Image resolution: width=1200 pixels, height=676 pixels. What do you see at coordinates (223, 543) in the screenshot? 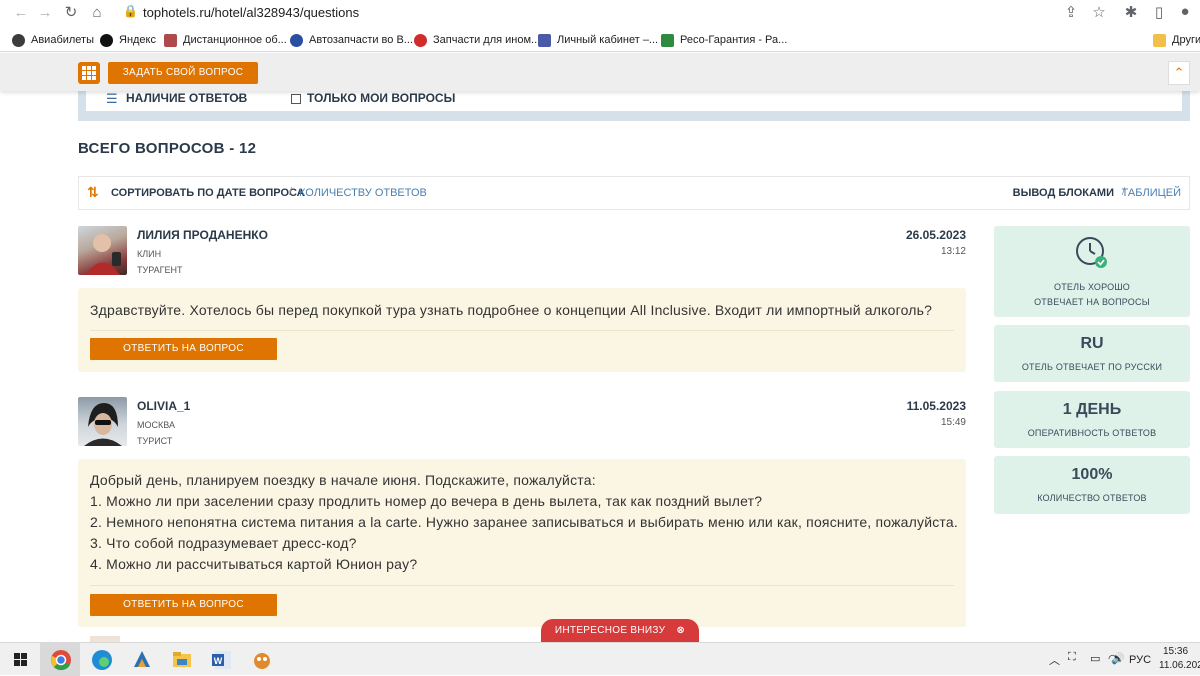
I see `question-line: 3. Что собой подразумевает дресс-код?` at bounding box center [223, 543].